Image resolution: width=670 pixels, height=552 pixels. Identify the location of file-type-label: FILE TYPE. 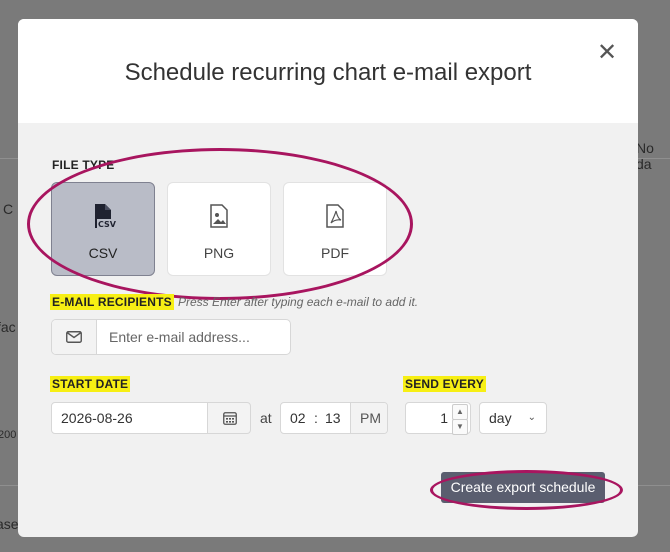
(83, 165).